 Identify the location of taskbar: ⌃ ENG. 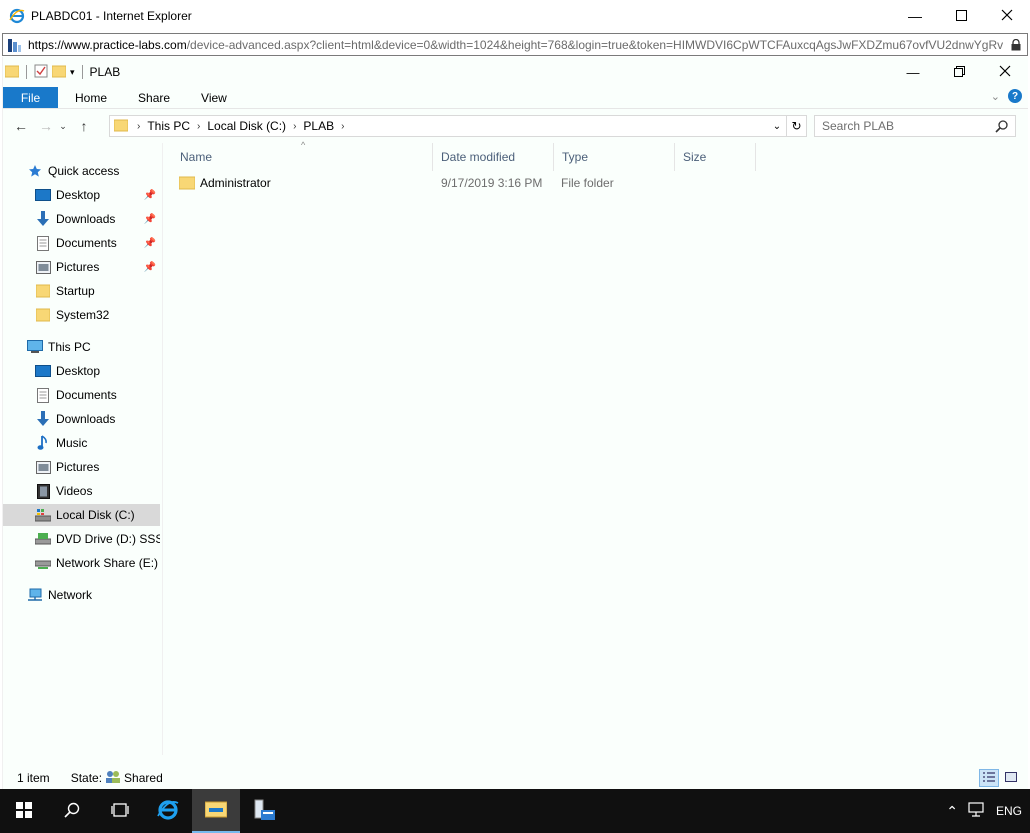
(515, 811).